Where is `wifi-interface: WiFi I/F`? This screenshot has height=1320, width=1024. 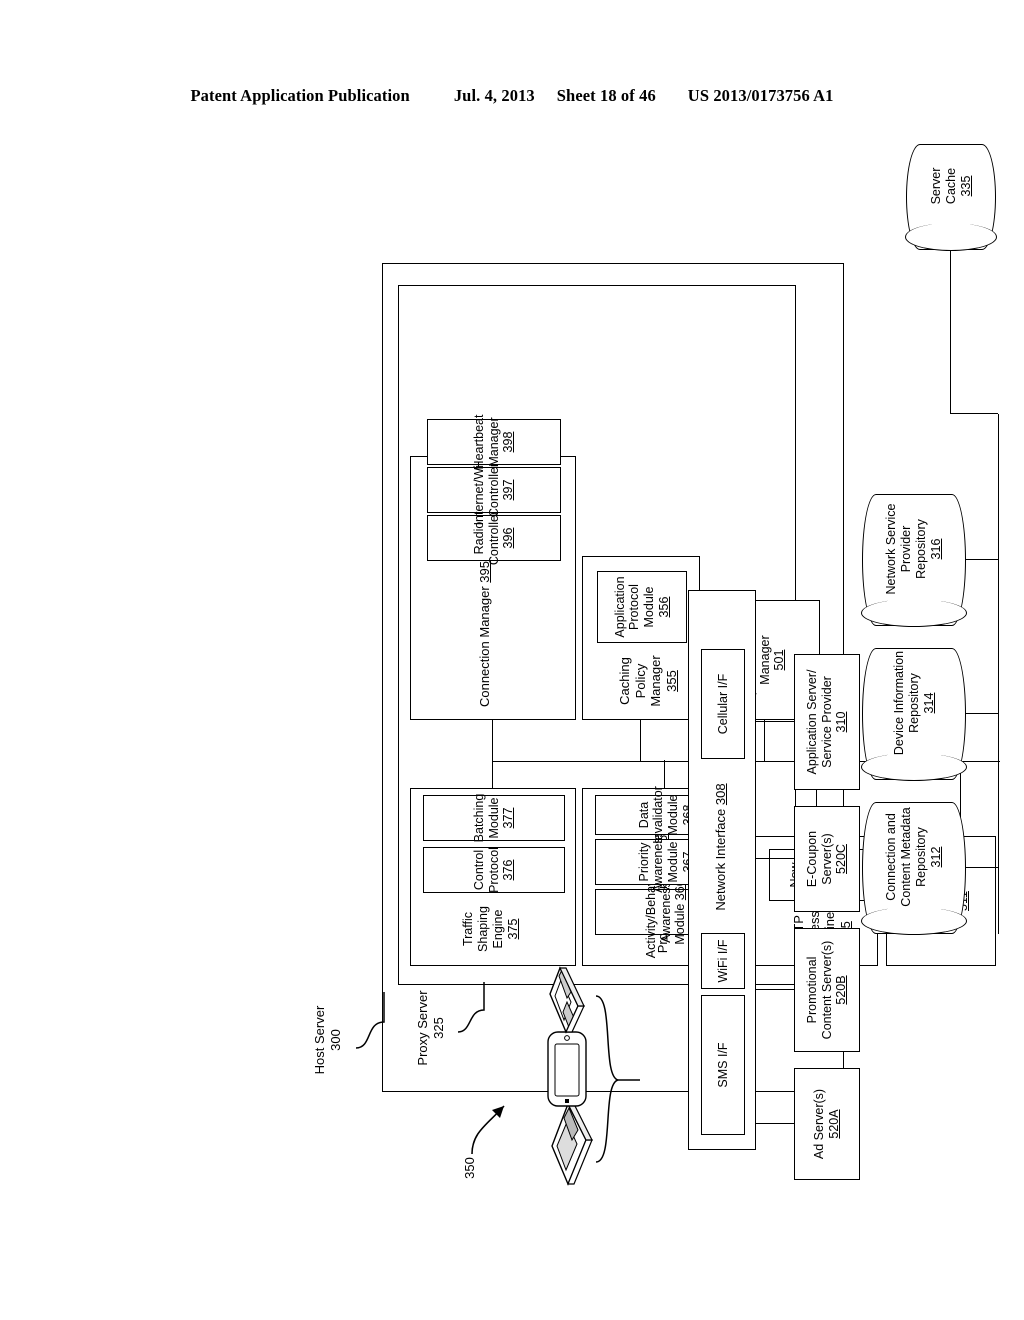
wifi-interface: WiFi I/F is located at coordinates (723, 961).